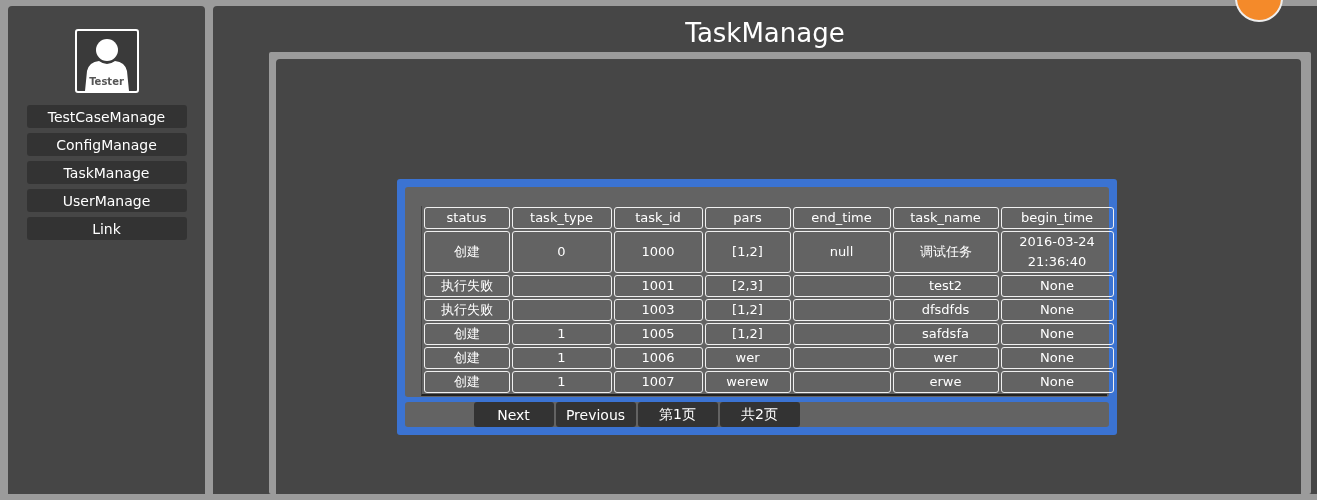 The image size is (1317, 500). Describe the element at coordinates (106, 200) in the screenshot. I see `nav-item: UserManage` at that location.